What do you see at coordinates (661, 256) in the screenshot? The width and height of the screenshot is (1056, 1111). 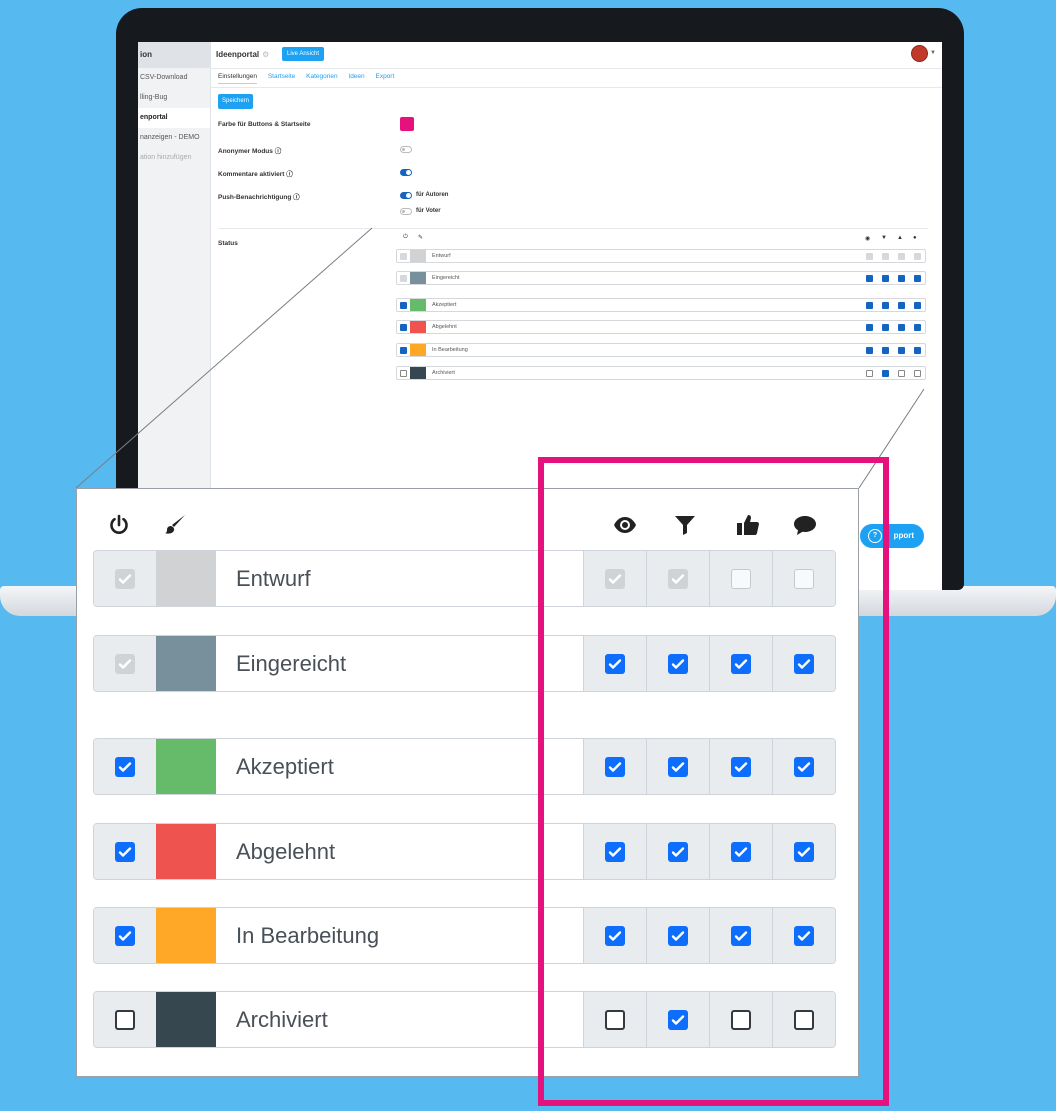 I see `status-row-small: Entwurf` at bounding box center [661, 256].